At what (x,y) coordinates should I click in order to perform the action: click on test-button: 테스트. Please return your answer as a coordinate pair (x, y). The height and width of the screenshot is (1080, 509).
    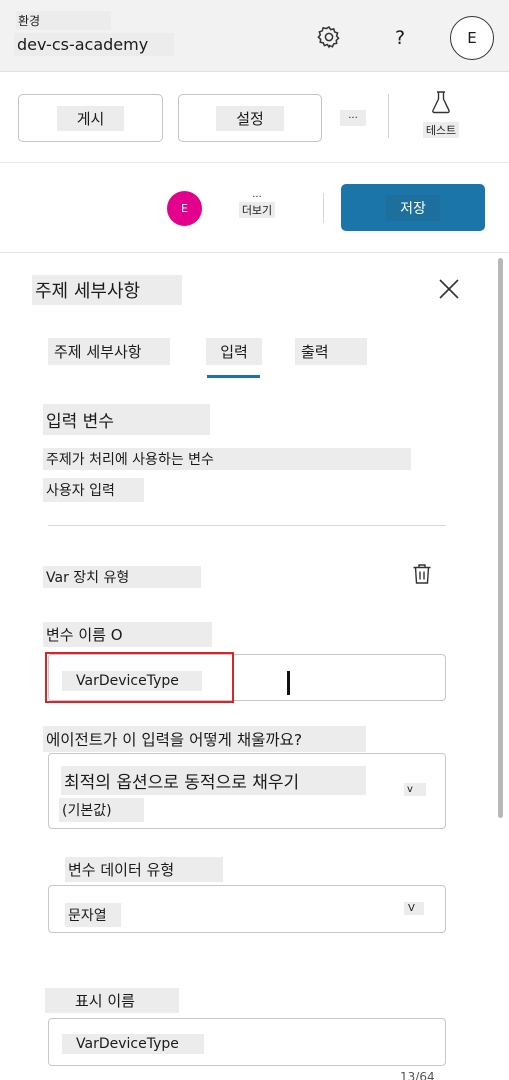
    Looking at the image, I should click on (441, 118).